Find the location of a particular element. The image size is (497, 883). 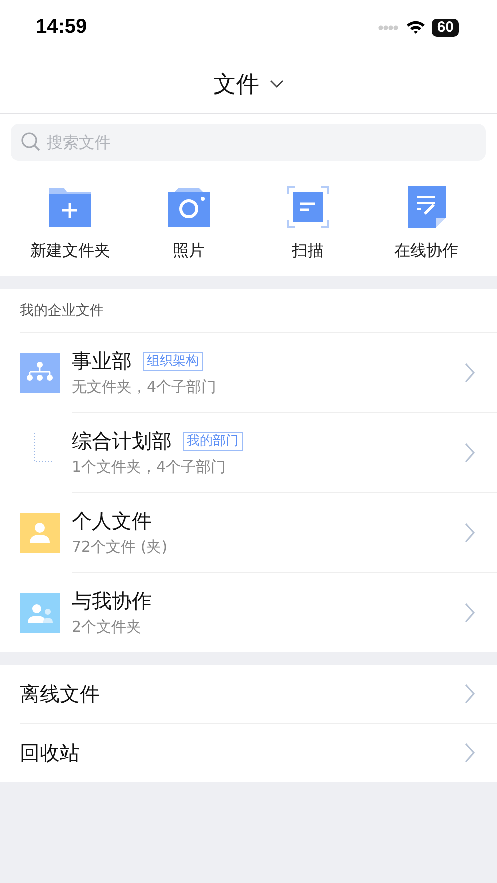

battery-level: 60 is located at coordinates (445, 27).